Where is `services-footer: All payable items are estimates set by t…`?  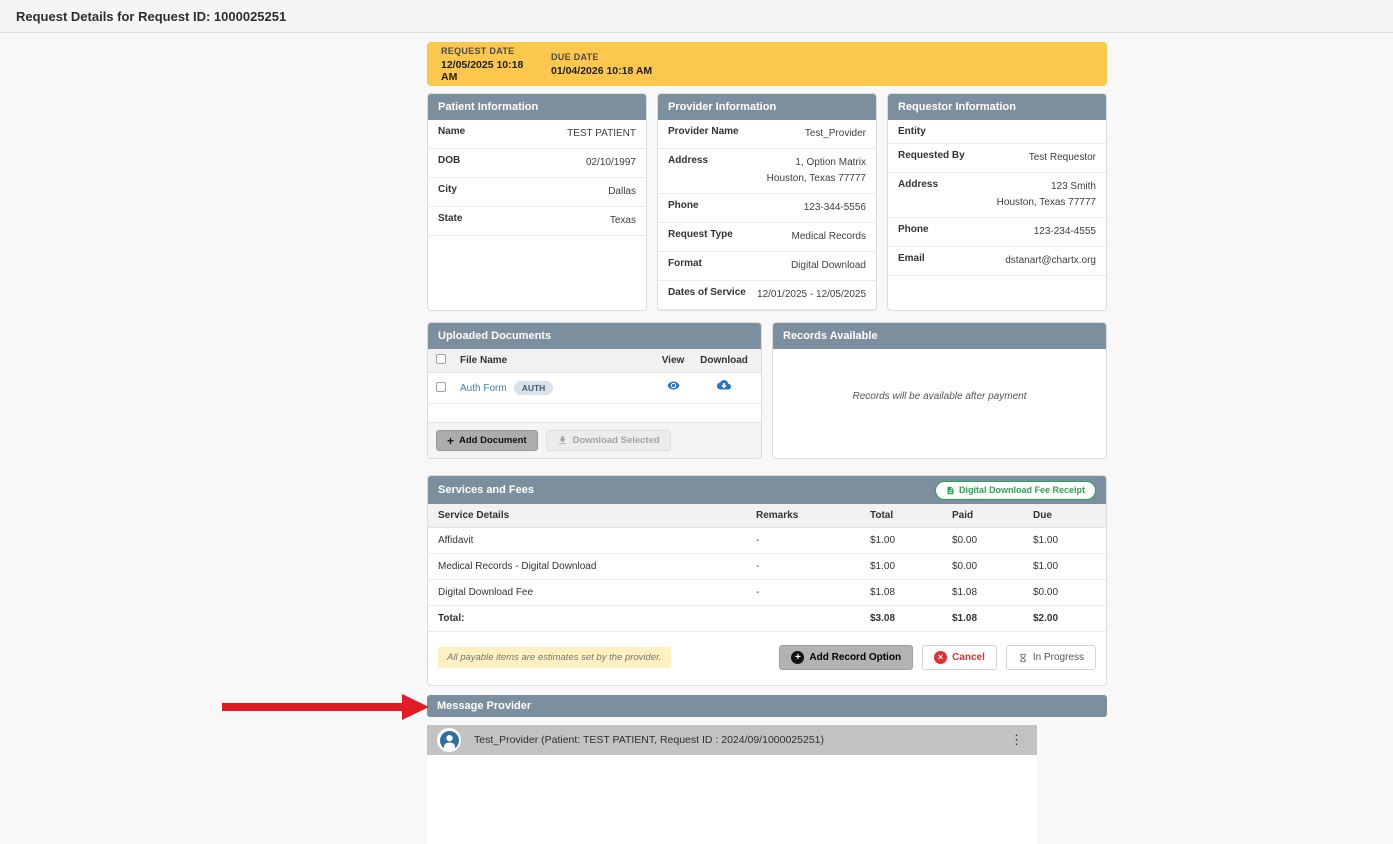 services-footer: All payable items are estimates set by t… is located at coordinates (767, 658).